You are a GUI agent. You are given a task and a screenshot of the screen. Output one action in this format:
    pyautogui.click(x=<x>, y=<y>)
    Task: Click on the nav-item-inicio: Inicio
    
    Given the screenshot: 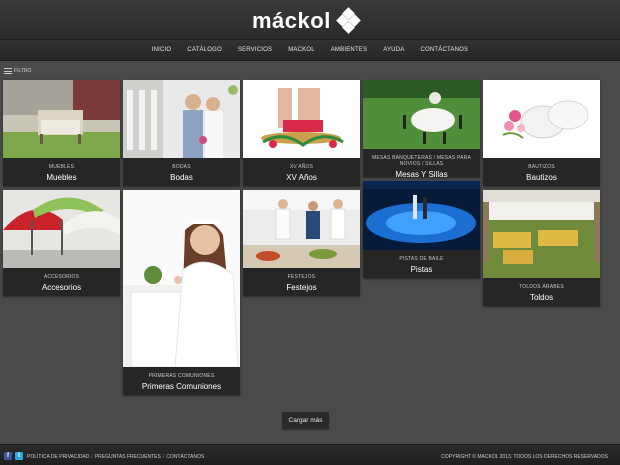 What is the action you would take?
    pyautogui.click(x=162, y=50)
    